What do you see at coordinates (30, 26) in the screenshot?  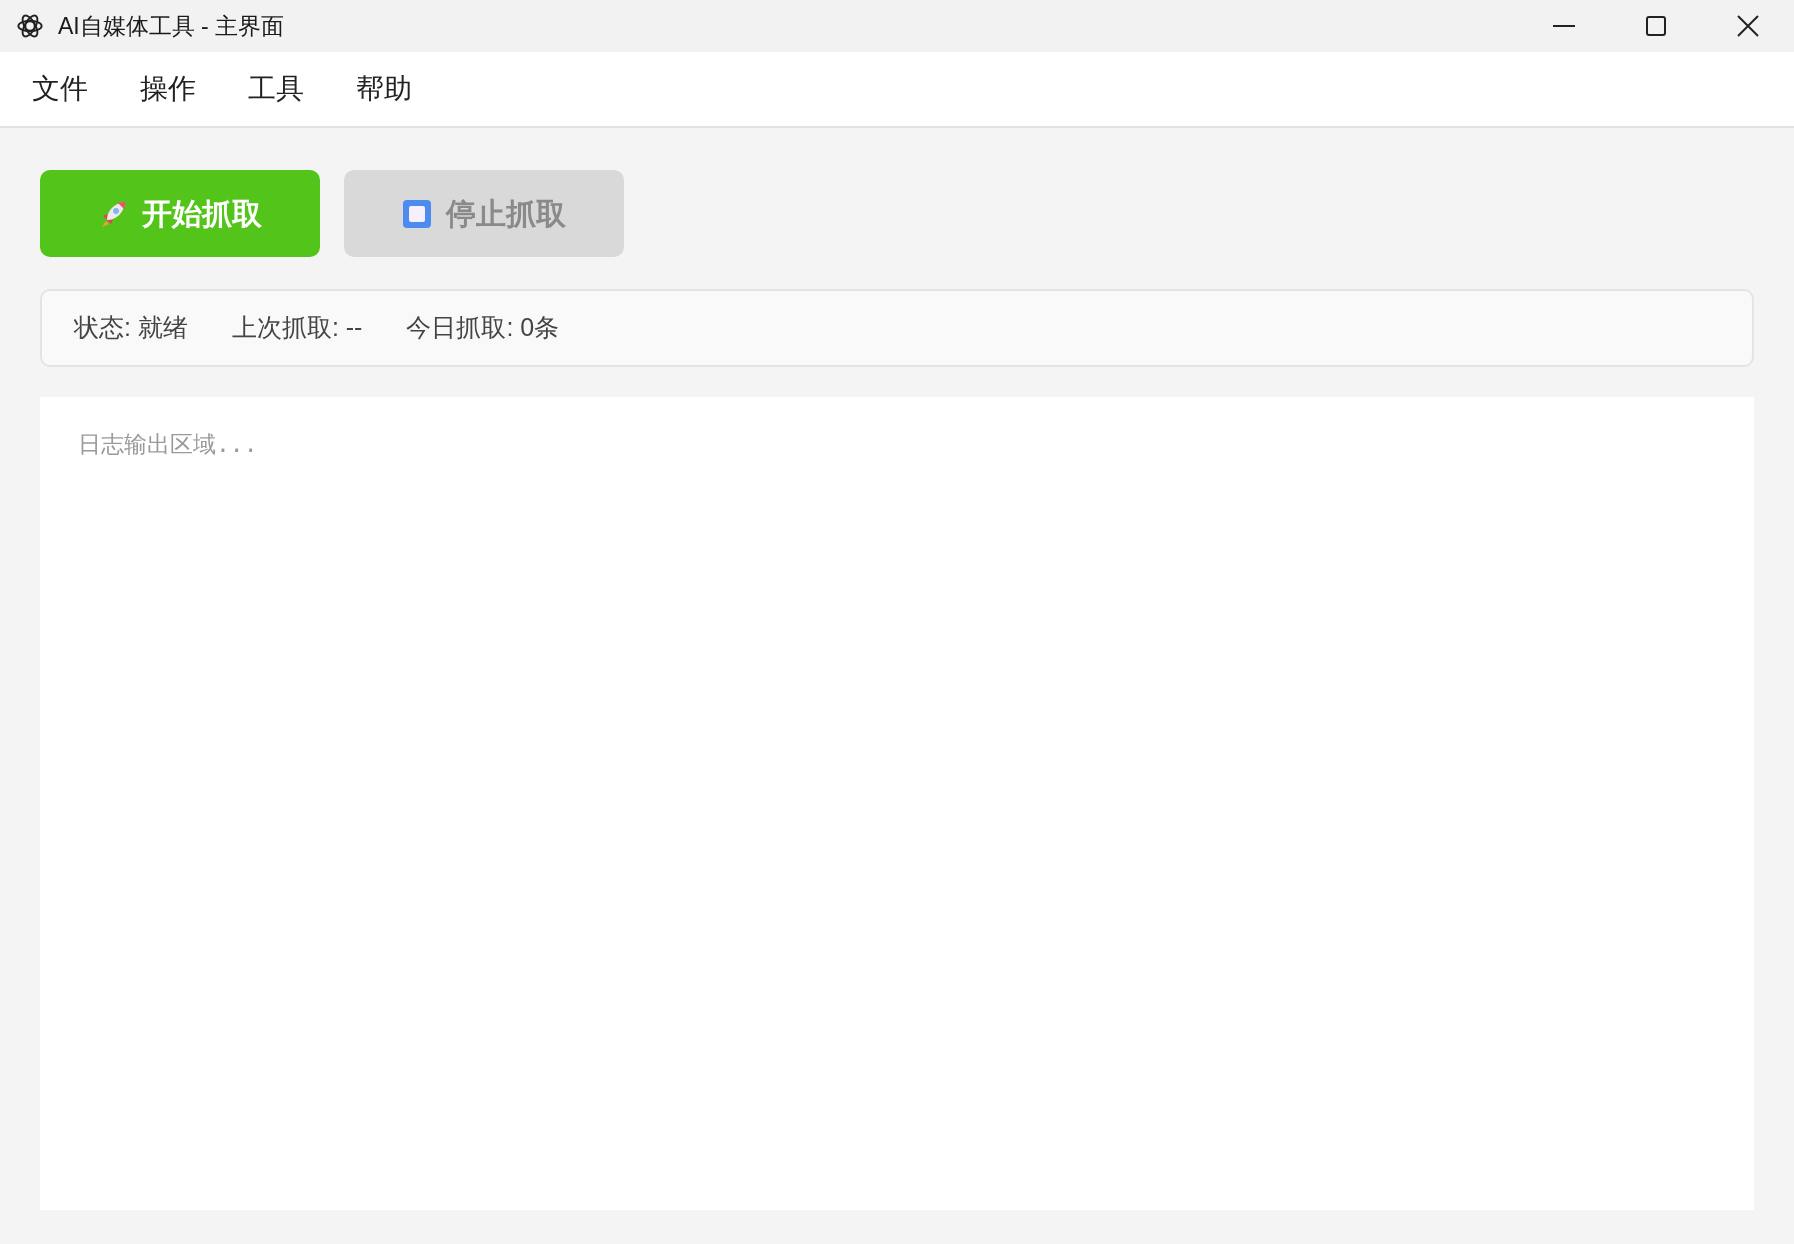 I see `app-logo-icon` at bounding box center [30, 26].